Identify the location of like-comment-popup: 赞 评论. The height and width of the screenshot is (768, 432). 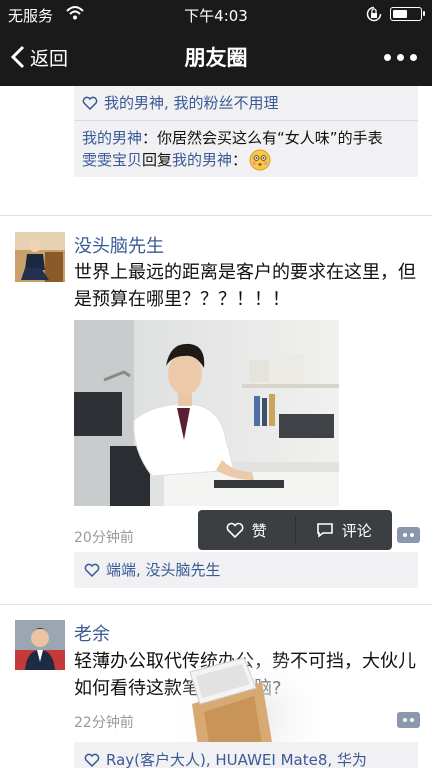
(295, 530).